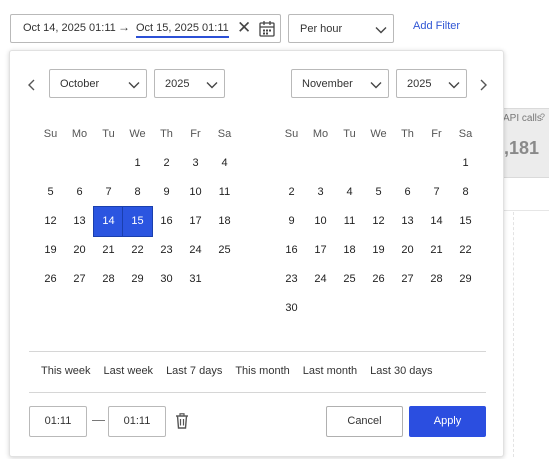 Image resolution: width=549 pixels, height=459 pixels. What do you see at coordinates (330, 371) in the screenshot?
I see `preset-option: Last month` at bounding box center [330, 371].